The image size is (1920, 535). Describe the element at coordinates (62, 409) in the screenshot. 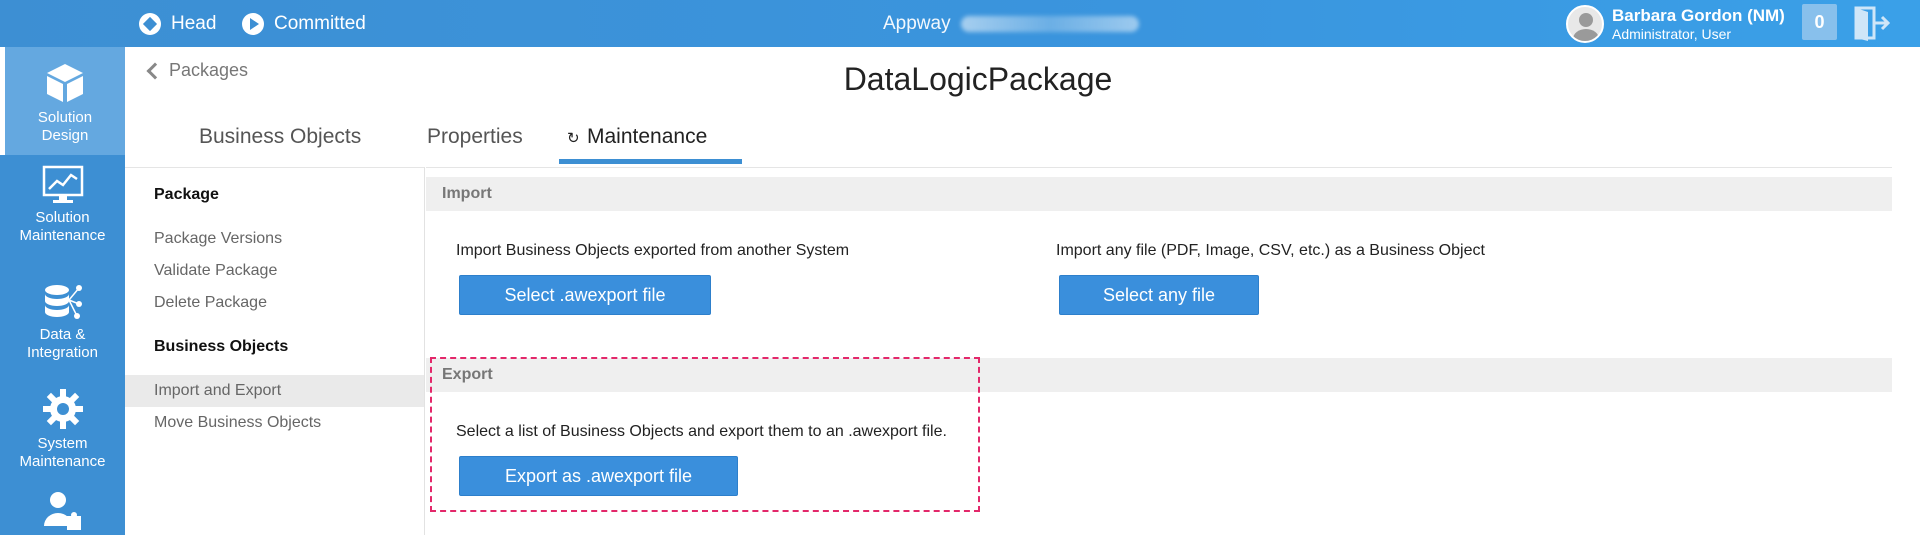

I see `gear-icon` at that location.